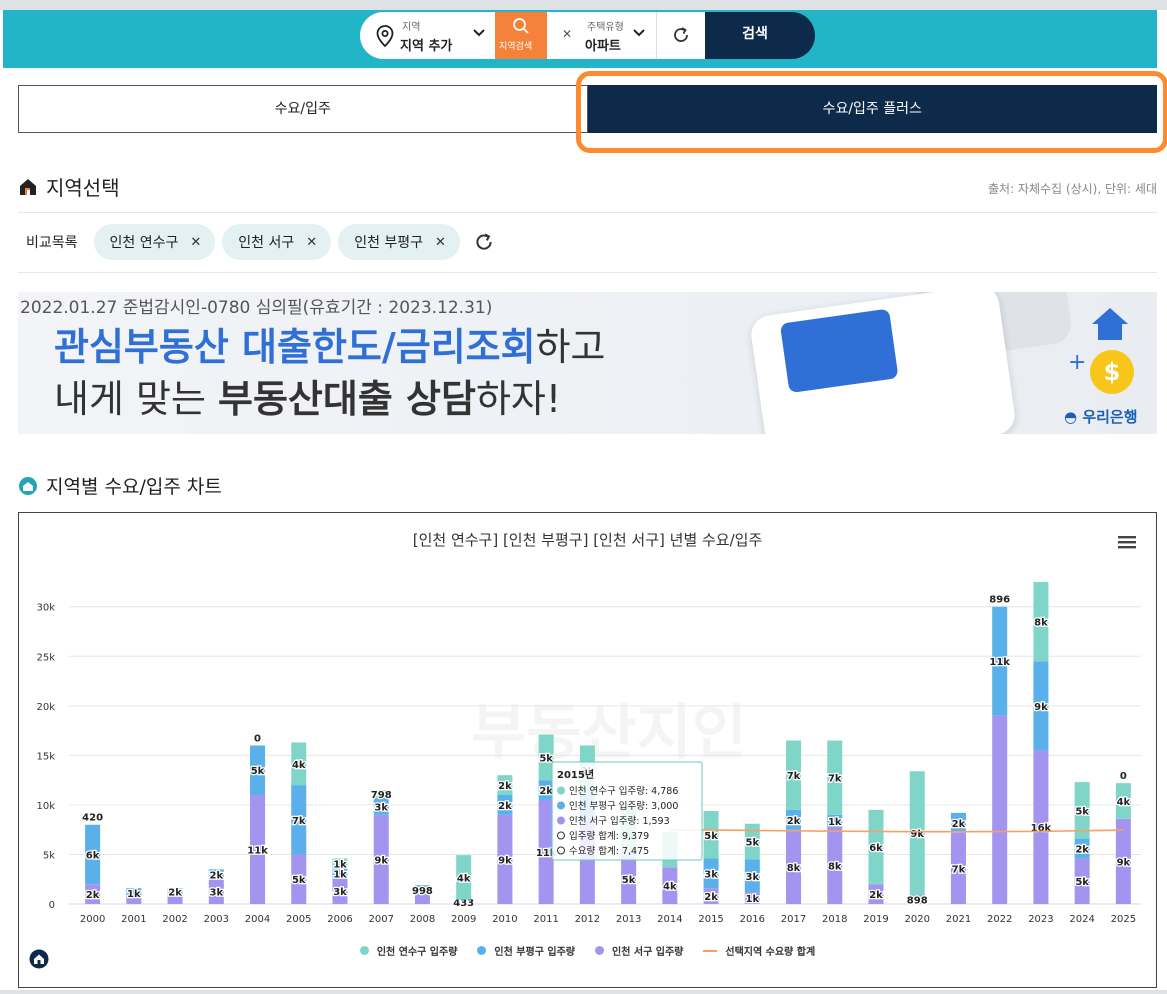 The height and width of the screenshot is (994, 1167). Describe the element at coordinates (1081, 919) in the screenshot. I see `x-tick-label: 2024` at that location.